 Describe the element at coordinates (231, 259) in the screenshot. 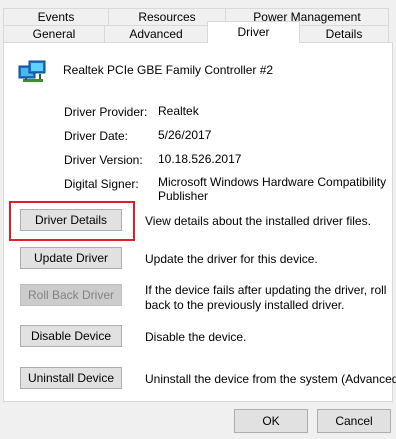

I see `update-driver-description: Update the driver for this device.` at that location.